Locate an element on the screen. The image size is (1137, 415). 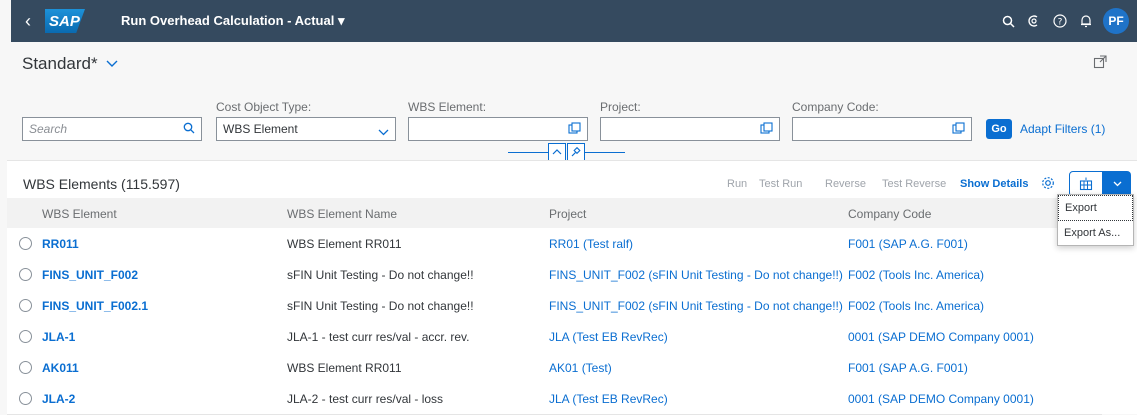
cost-object-type-label: Cost Object Type: is located at coordinates (264, 107).